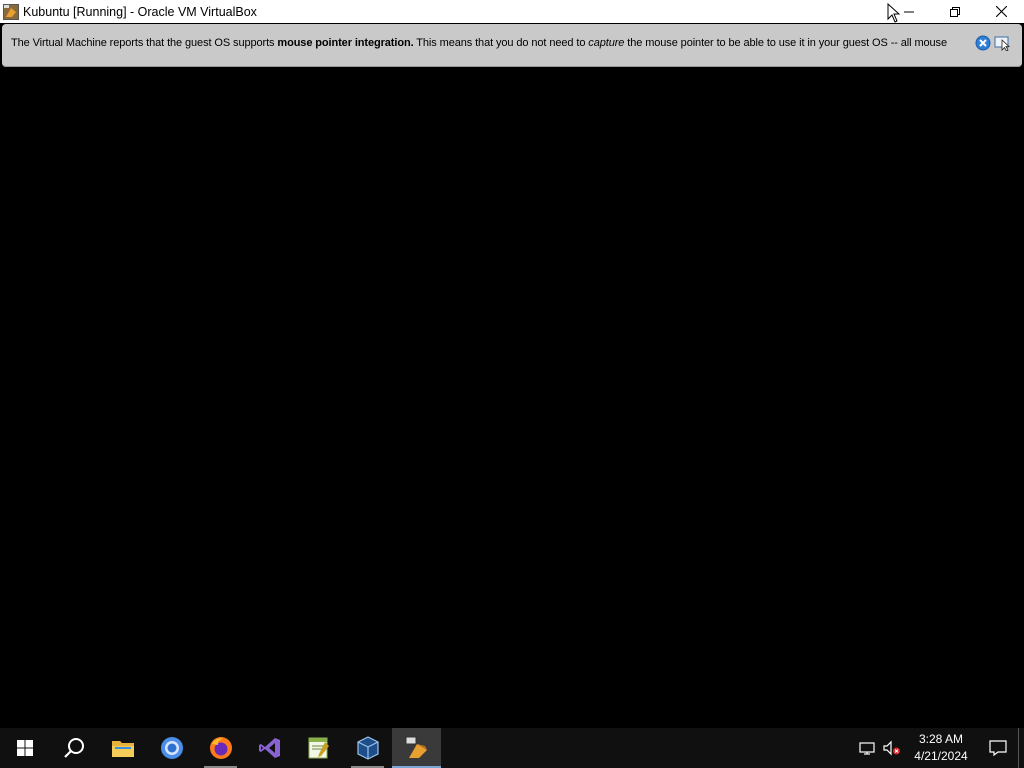 The width and height of the screenshot is (1024, 768). I want to click on notepad-plus-plus-icon, so click(318, 748).